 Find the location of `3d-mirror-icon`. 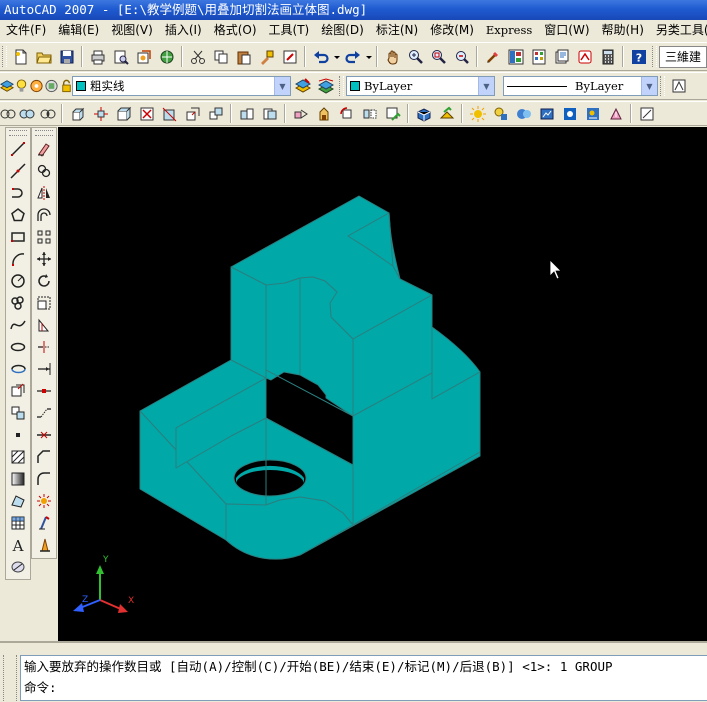

3d-mirror-icon is located at coordinates (369, 114).